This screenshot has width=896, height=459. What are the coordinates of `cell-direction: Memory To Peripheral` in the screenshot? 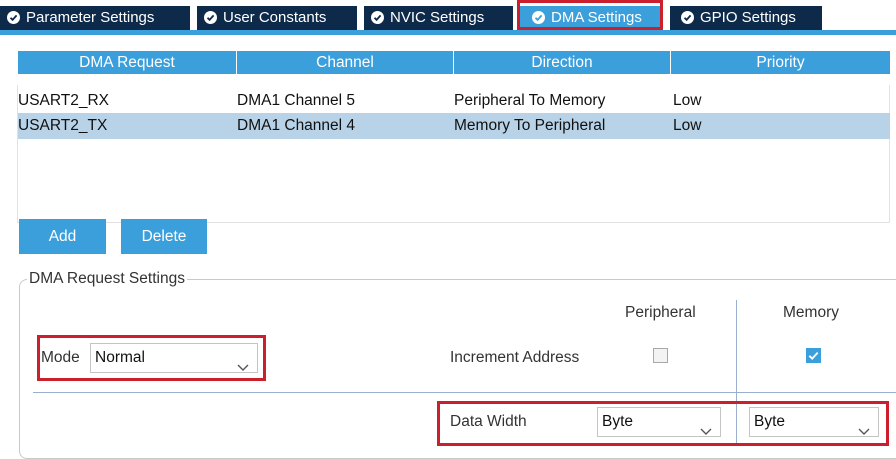 It's located at (530, 125).